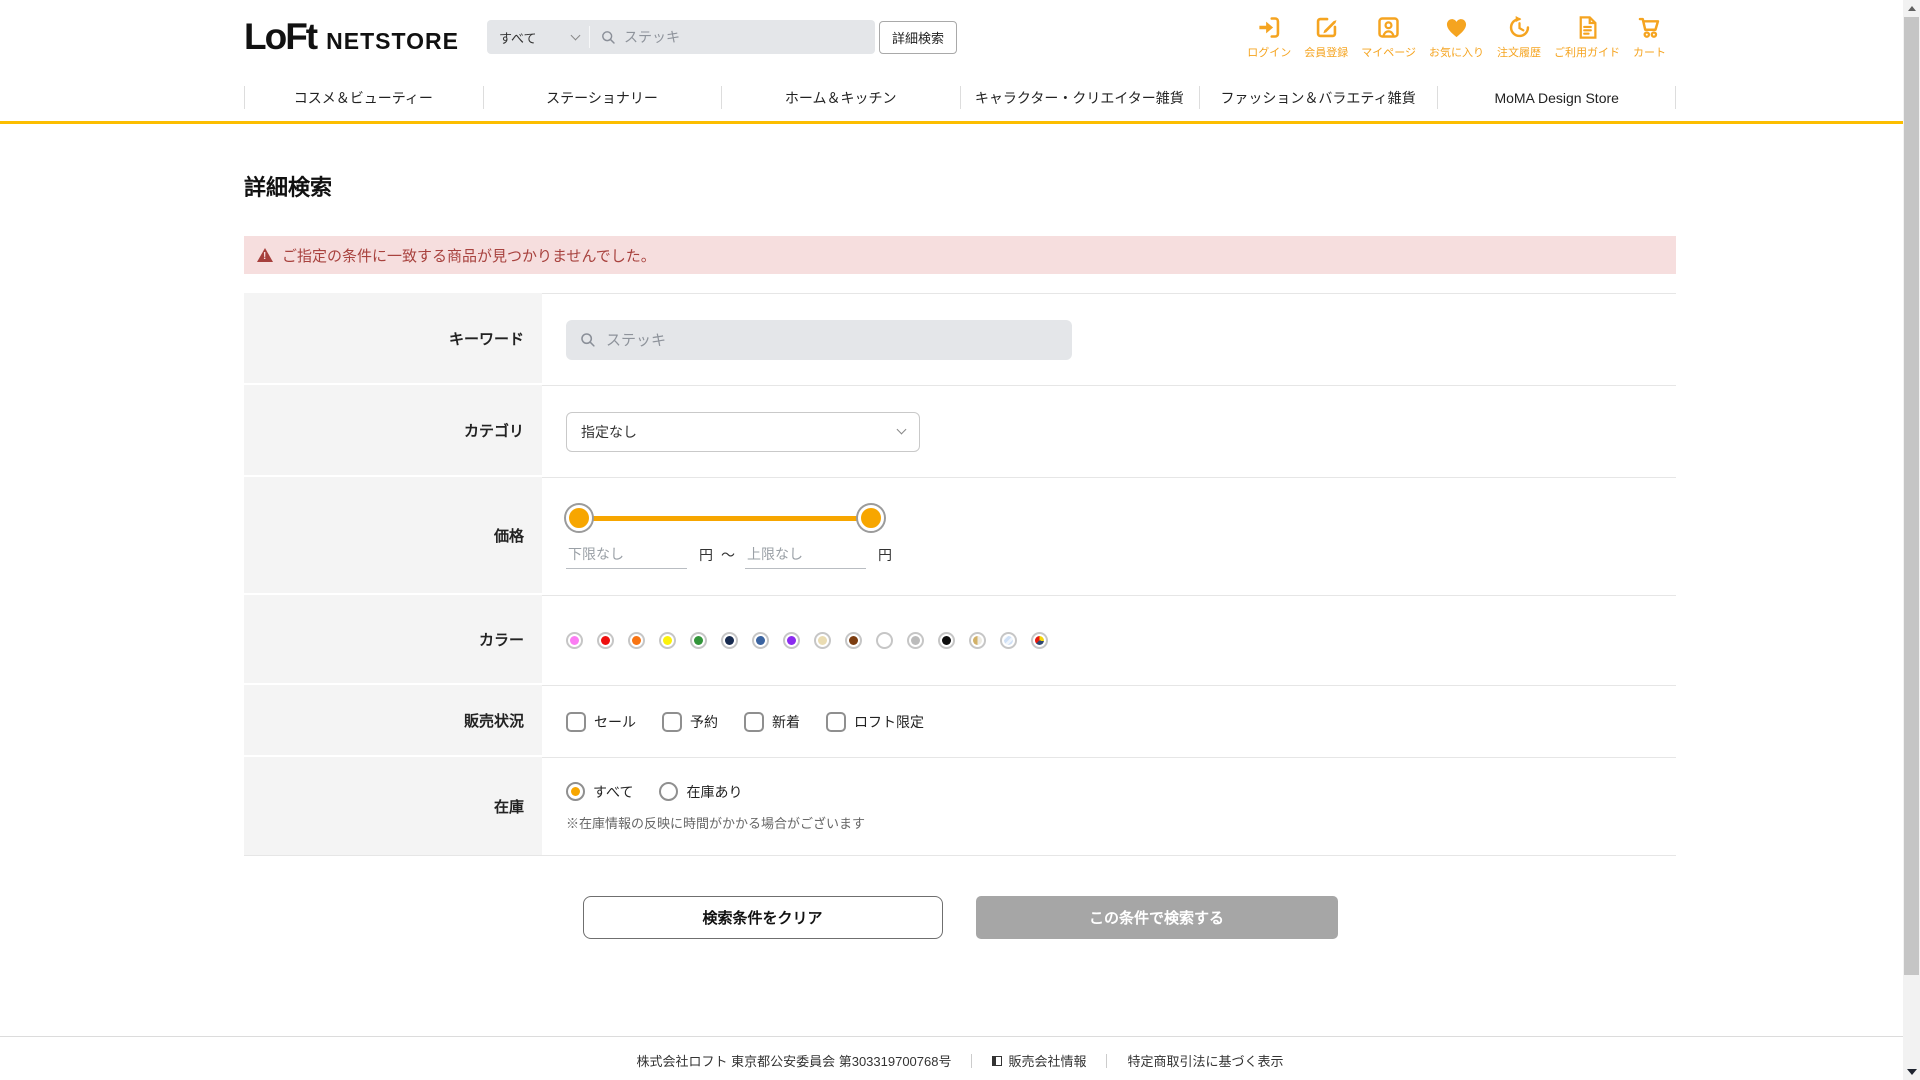  I want to click on color-swatch-green, so click(698, 640).